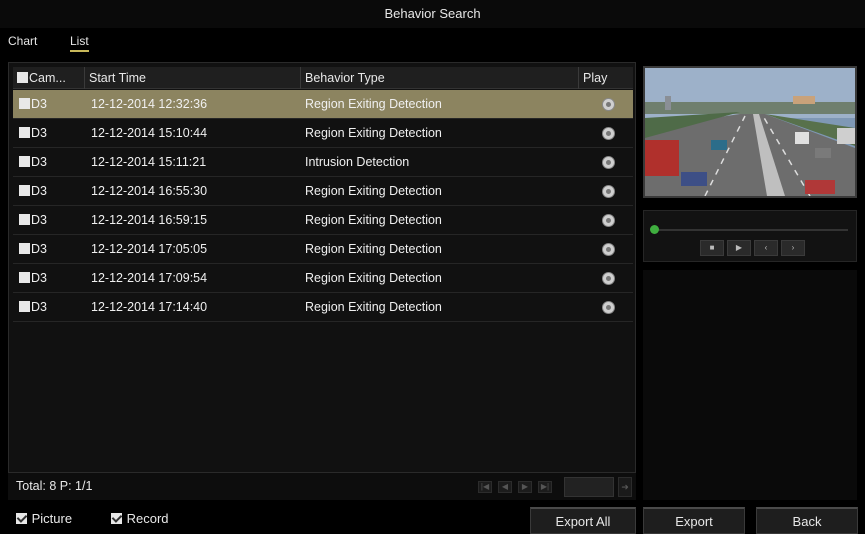  What do you see at coordinates (432, 42) in the screenshot?
I see `tab-bar: Chart List` at bounding box center [432, 42].